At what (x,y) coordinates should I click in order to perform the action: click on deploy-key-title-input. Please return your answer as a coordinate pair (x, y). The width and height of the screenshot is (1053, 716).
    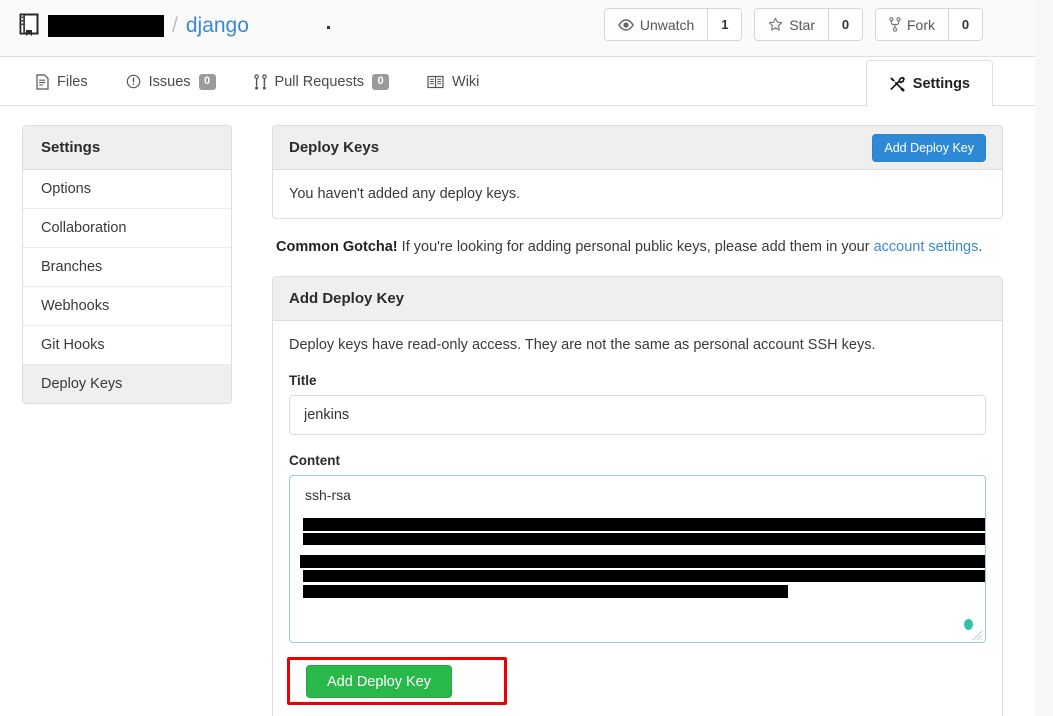
    Looking at the image, I should click on (637, 415).